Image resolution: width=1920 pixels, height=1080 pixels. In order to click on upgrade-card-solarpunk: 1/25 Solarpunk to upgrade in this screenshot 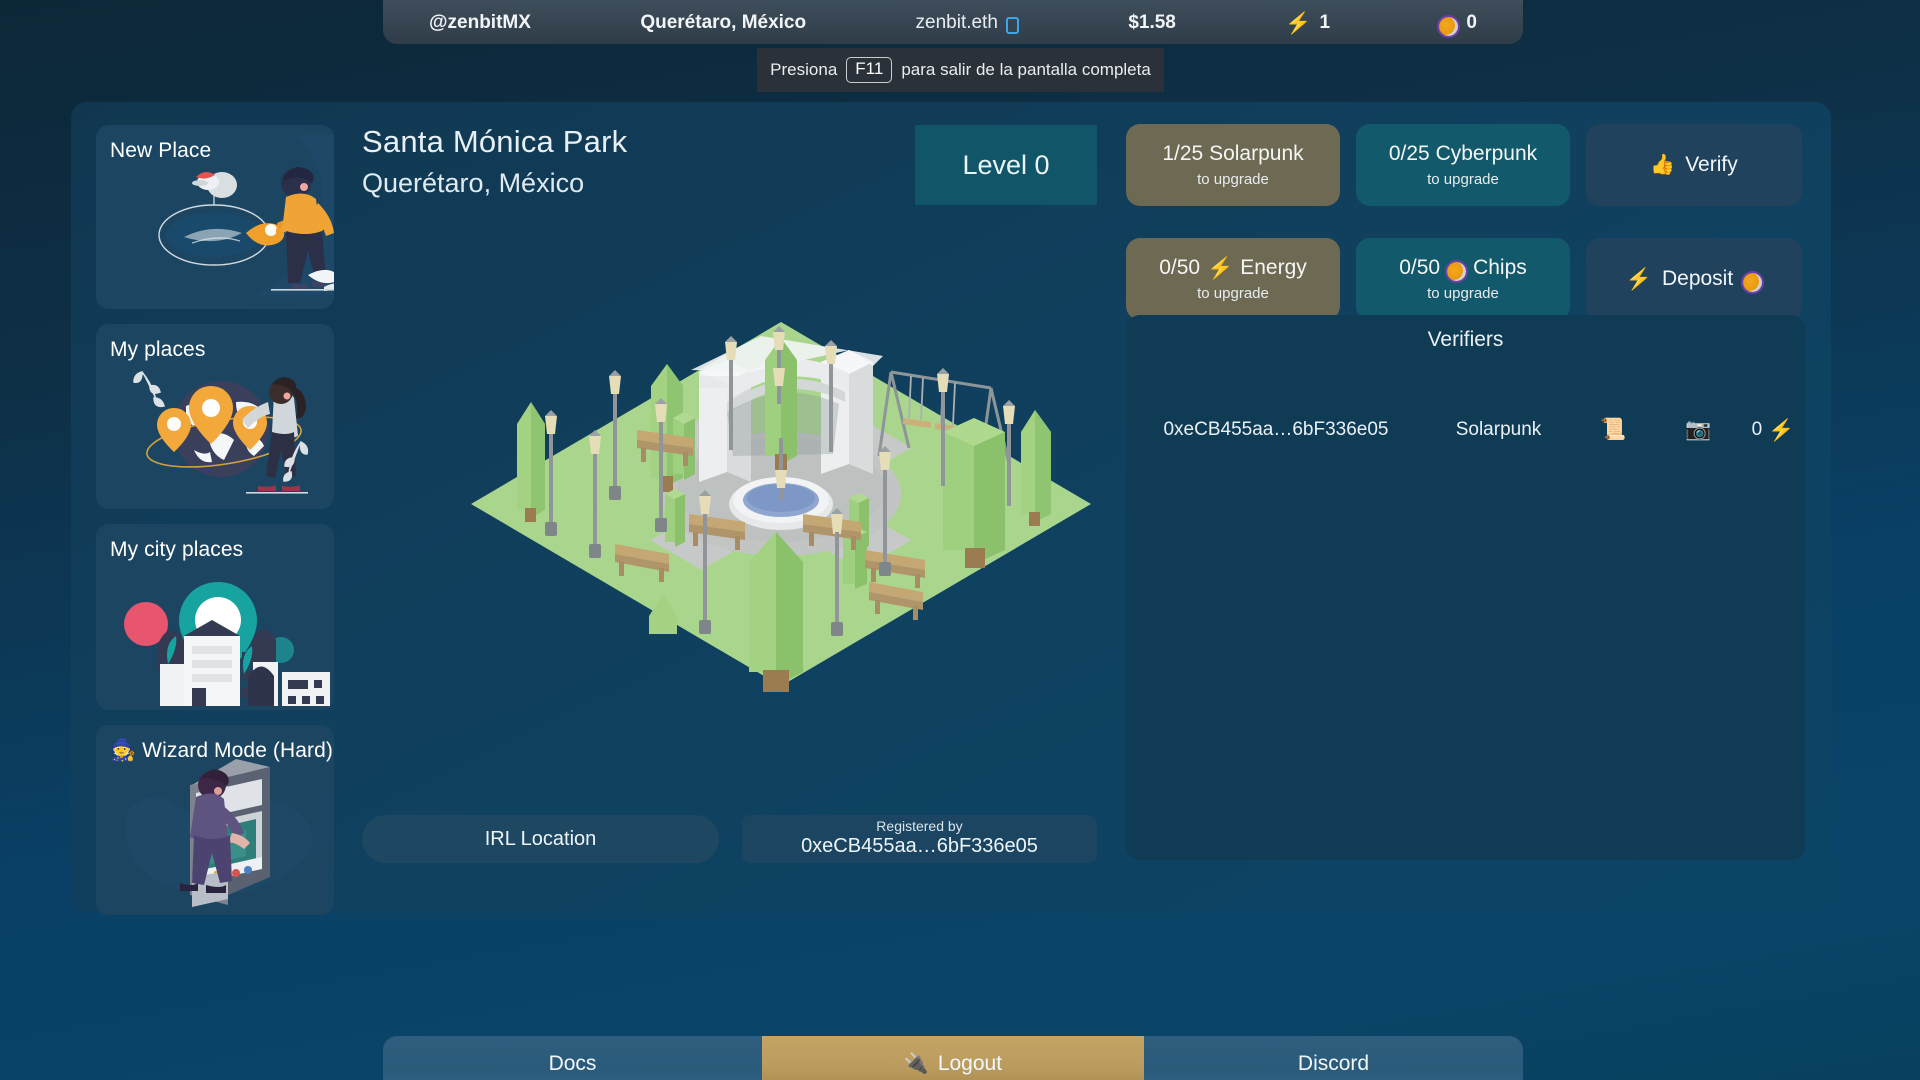, I will do `click(1233, 165)`.